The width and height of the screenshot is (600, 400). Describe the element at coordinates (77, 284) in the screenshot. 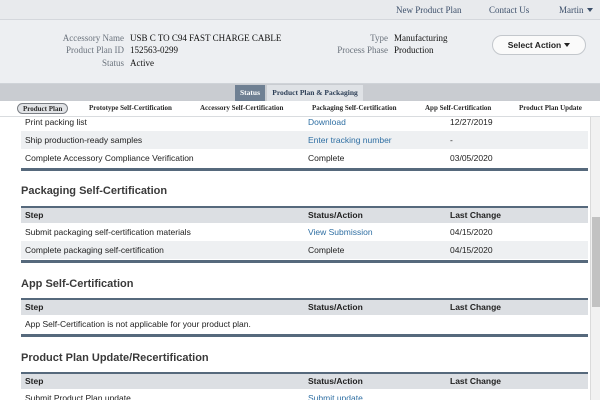

I see `section-title-app: App Self-Certification` at that location.